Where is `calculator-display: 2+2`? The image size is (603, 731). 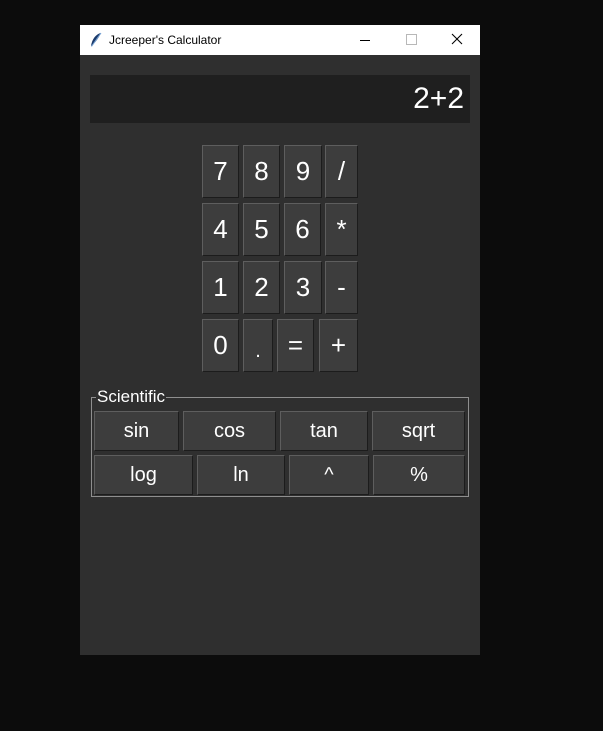
calculator-display: 2+2 is located at coordinates (280, 99).